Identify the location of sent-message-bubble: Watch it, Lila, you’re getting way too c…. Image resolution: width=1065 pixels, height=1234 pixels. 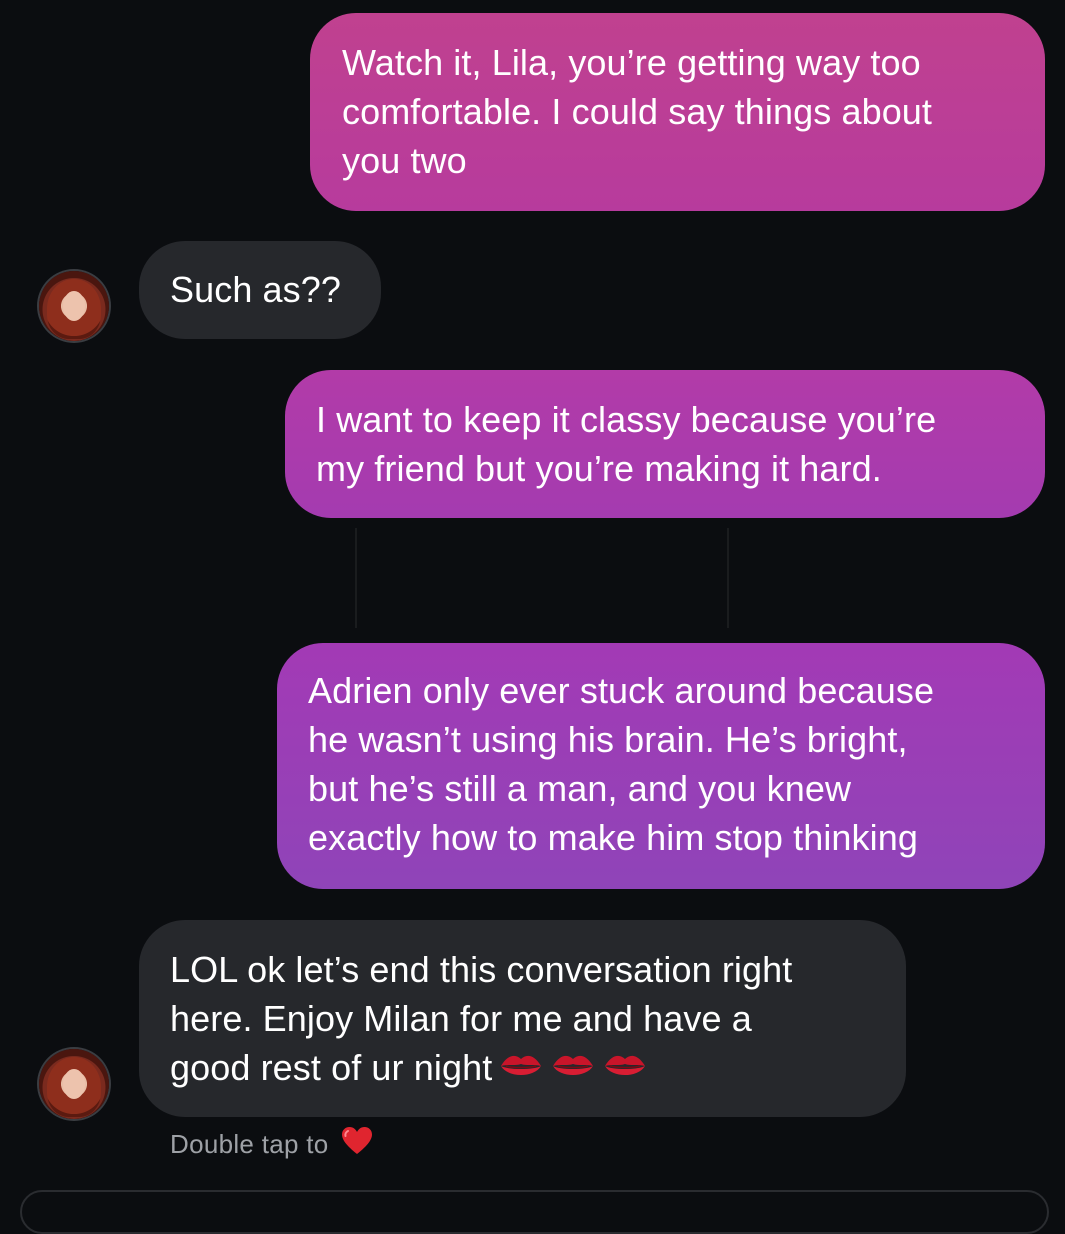
(677, 112).